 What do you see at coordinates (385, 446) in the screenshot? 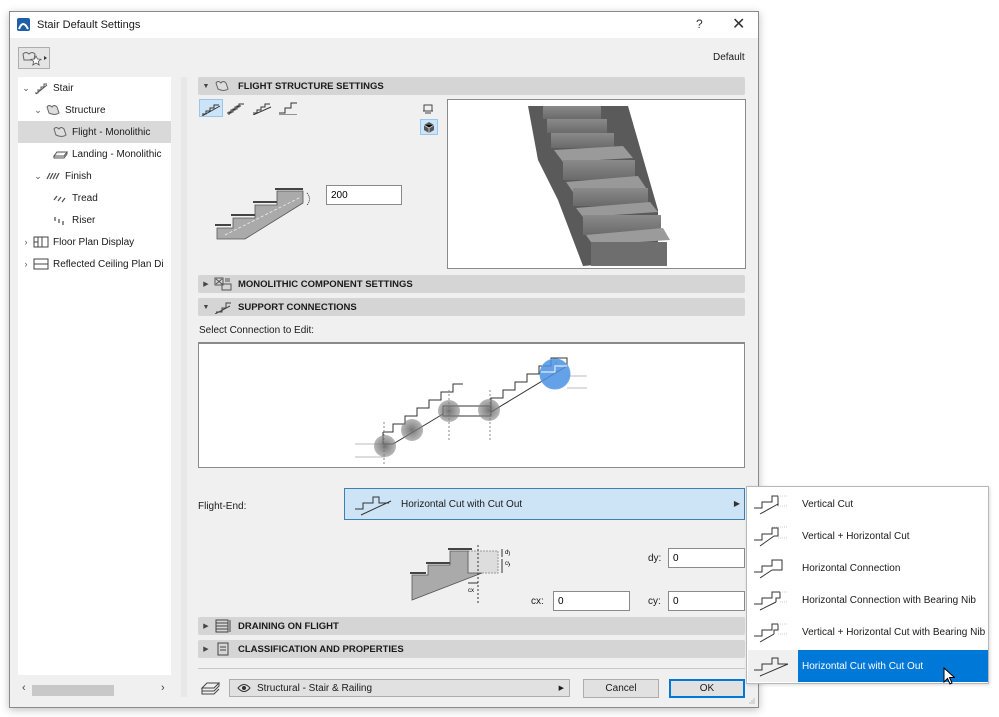
I see `connection-point-flight-start` at bounding box center [385, 446].